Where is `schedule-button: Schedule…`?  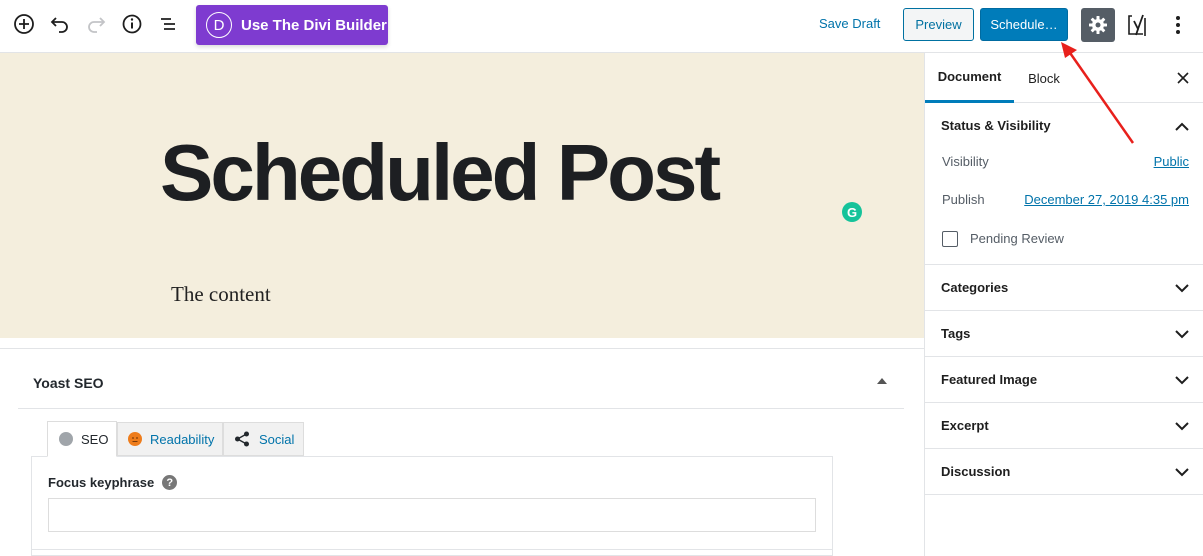
schedule-button: Schedule… is located at coordinates (1024, 24).